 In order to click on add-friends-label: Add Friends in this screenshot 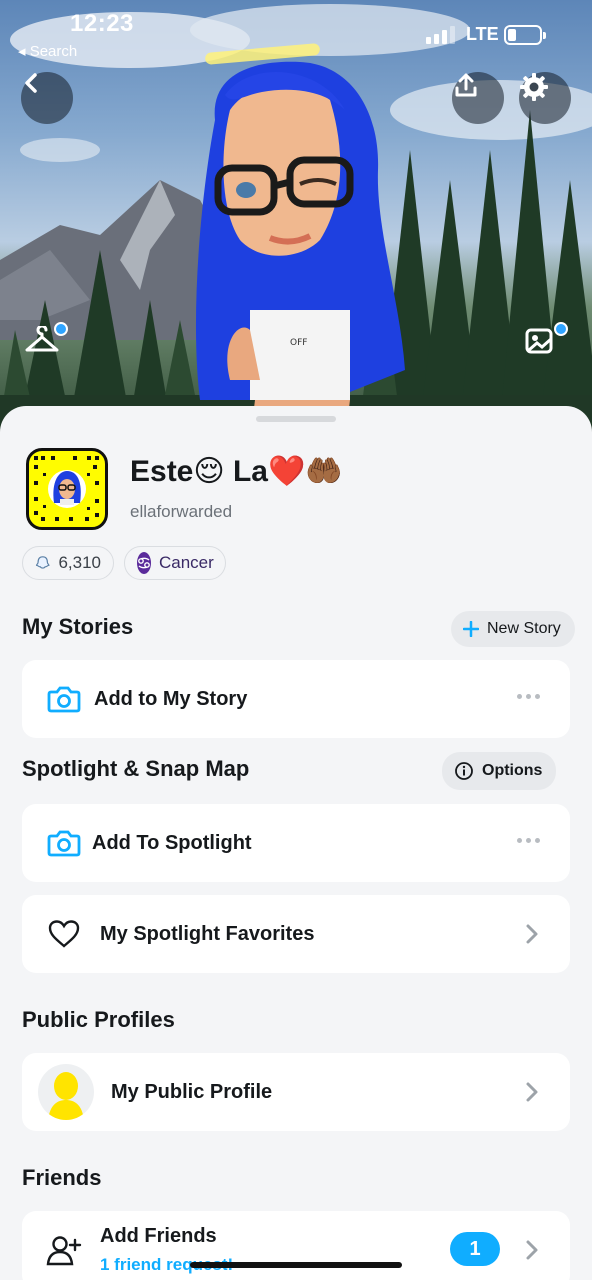, I will do `click(158, 1236)`.